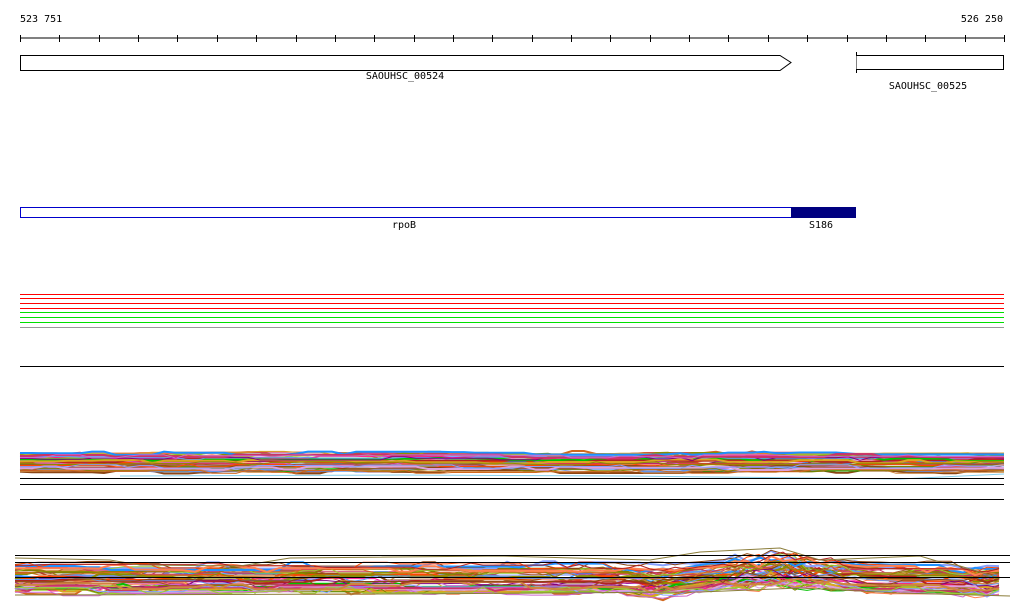 This screenshot has height=611, width=1024. Describe the element at coordinates (512, 38) in the screenshot. I see `coordinate-ruler` at that location.